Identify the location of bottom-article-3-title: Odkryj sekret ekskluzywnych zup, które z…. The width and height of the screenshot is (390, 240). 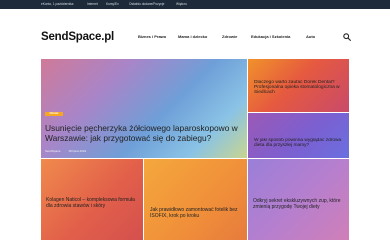
(299, 204).